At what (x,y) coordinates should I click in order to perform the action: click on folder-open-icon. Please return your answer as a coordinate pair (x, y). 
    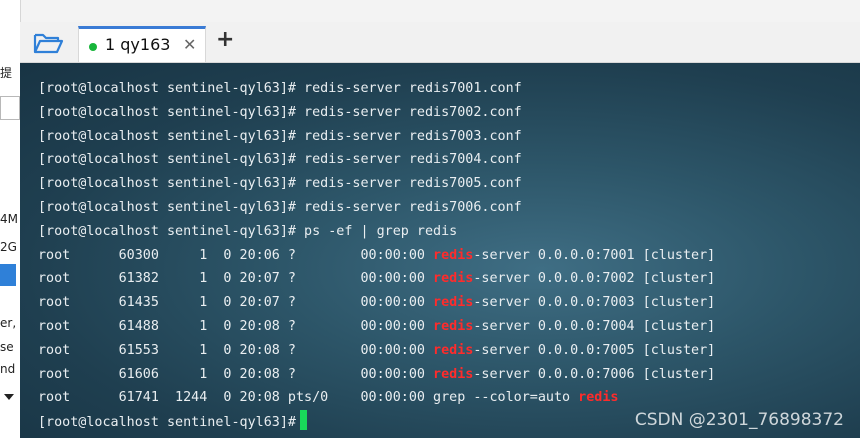
    Looking at the image, I should click on (48, 43).